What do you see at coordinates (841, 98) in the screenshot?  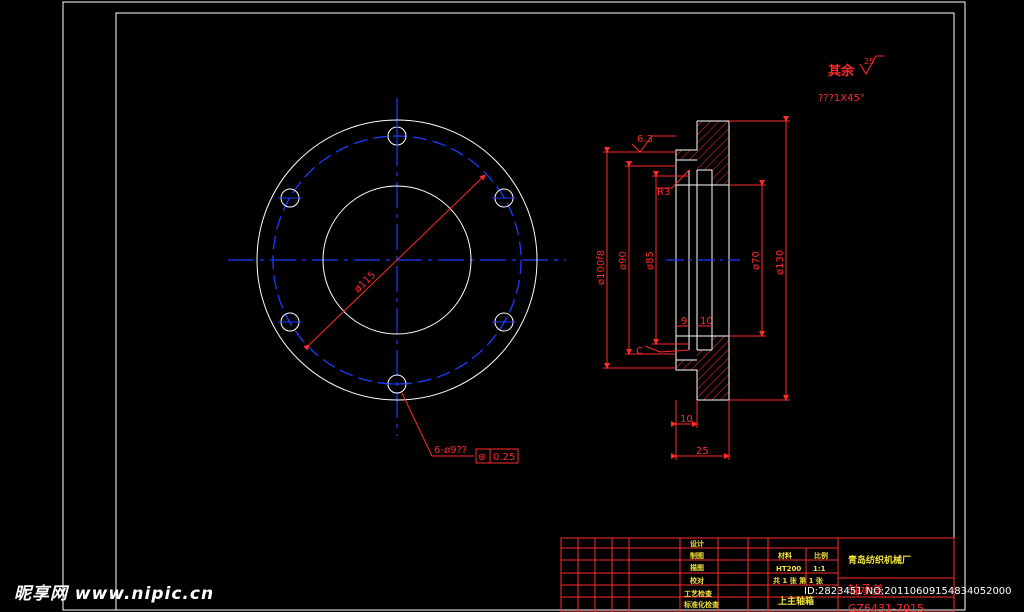 I see `chamfer-note: ???1X45°` at bounding box center [841, 98].